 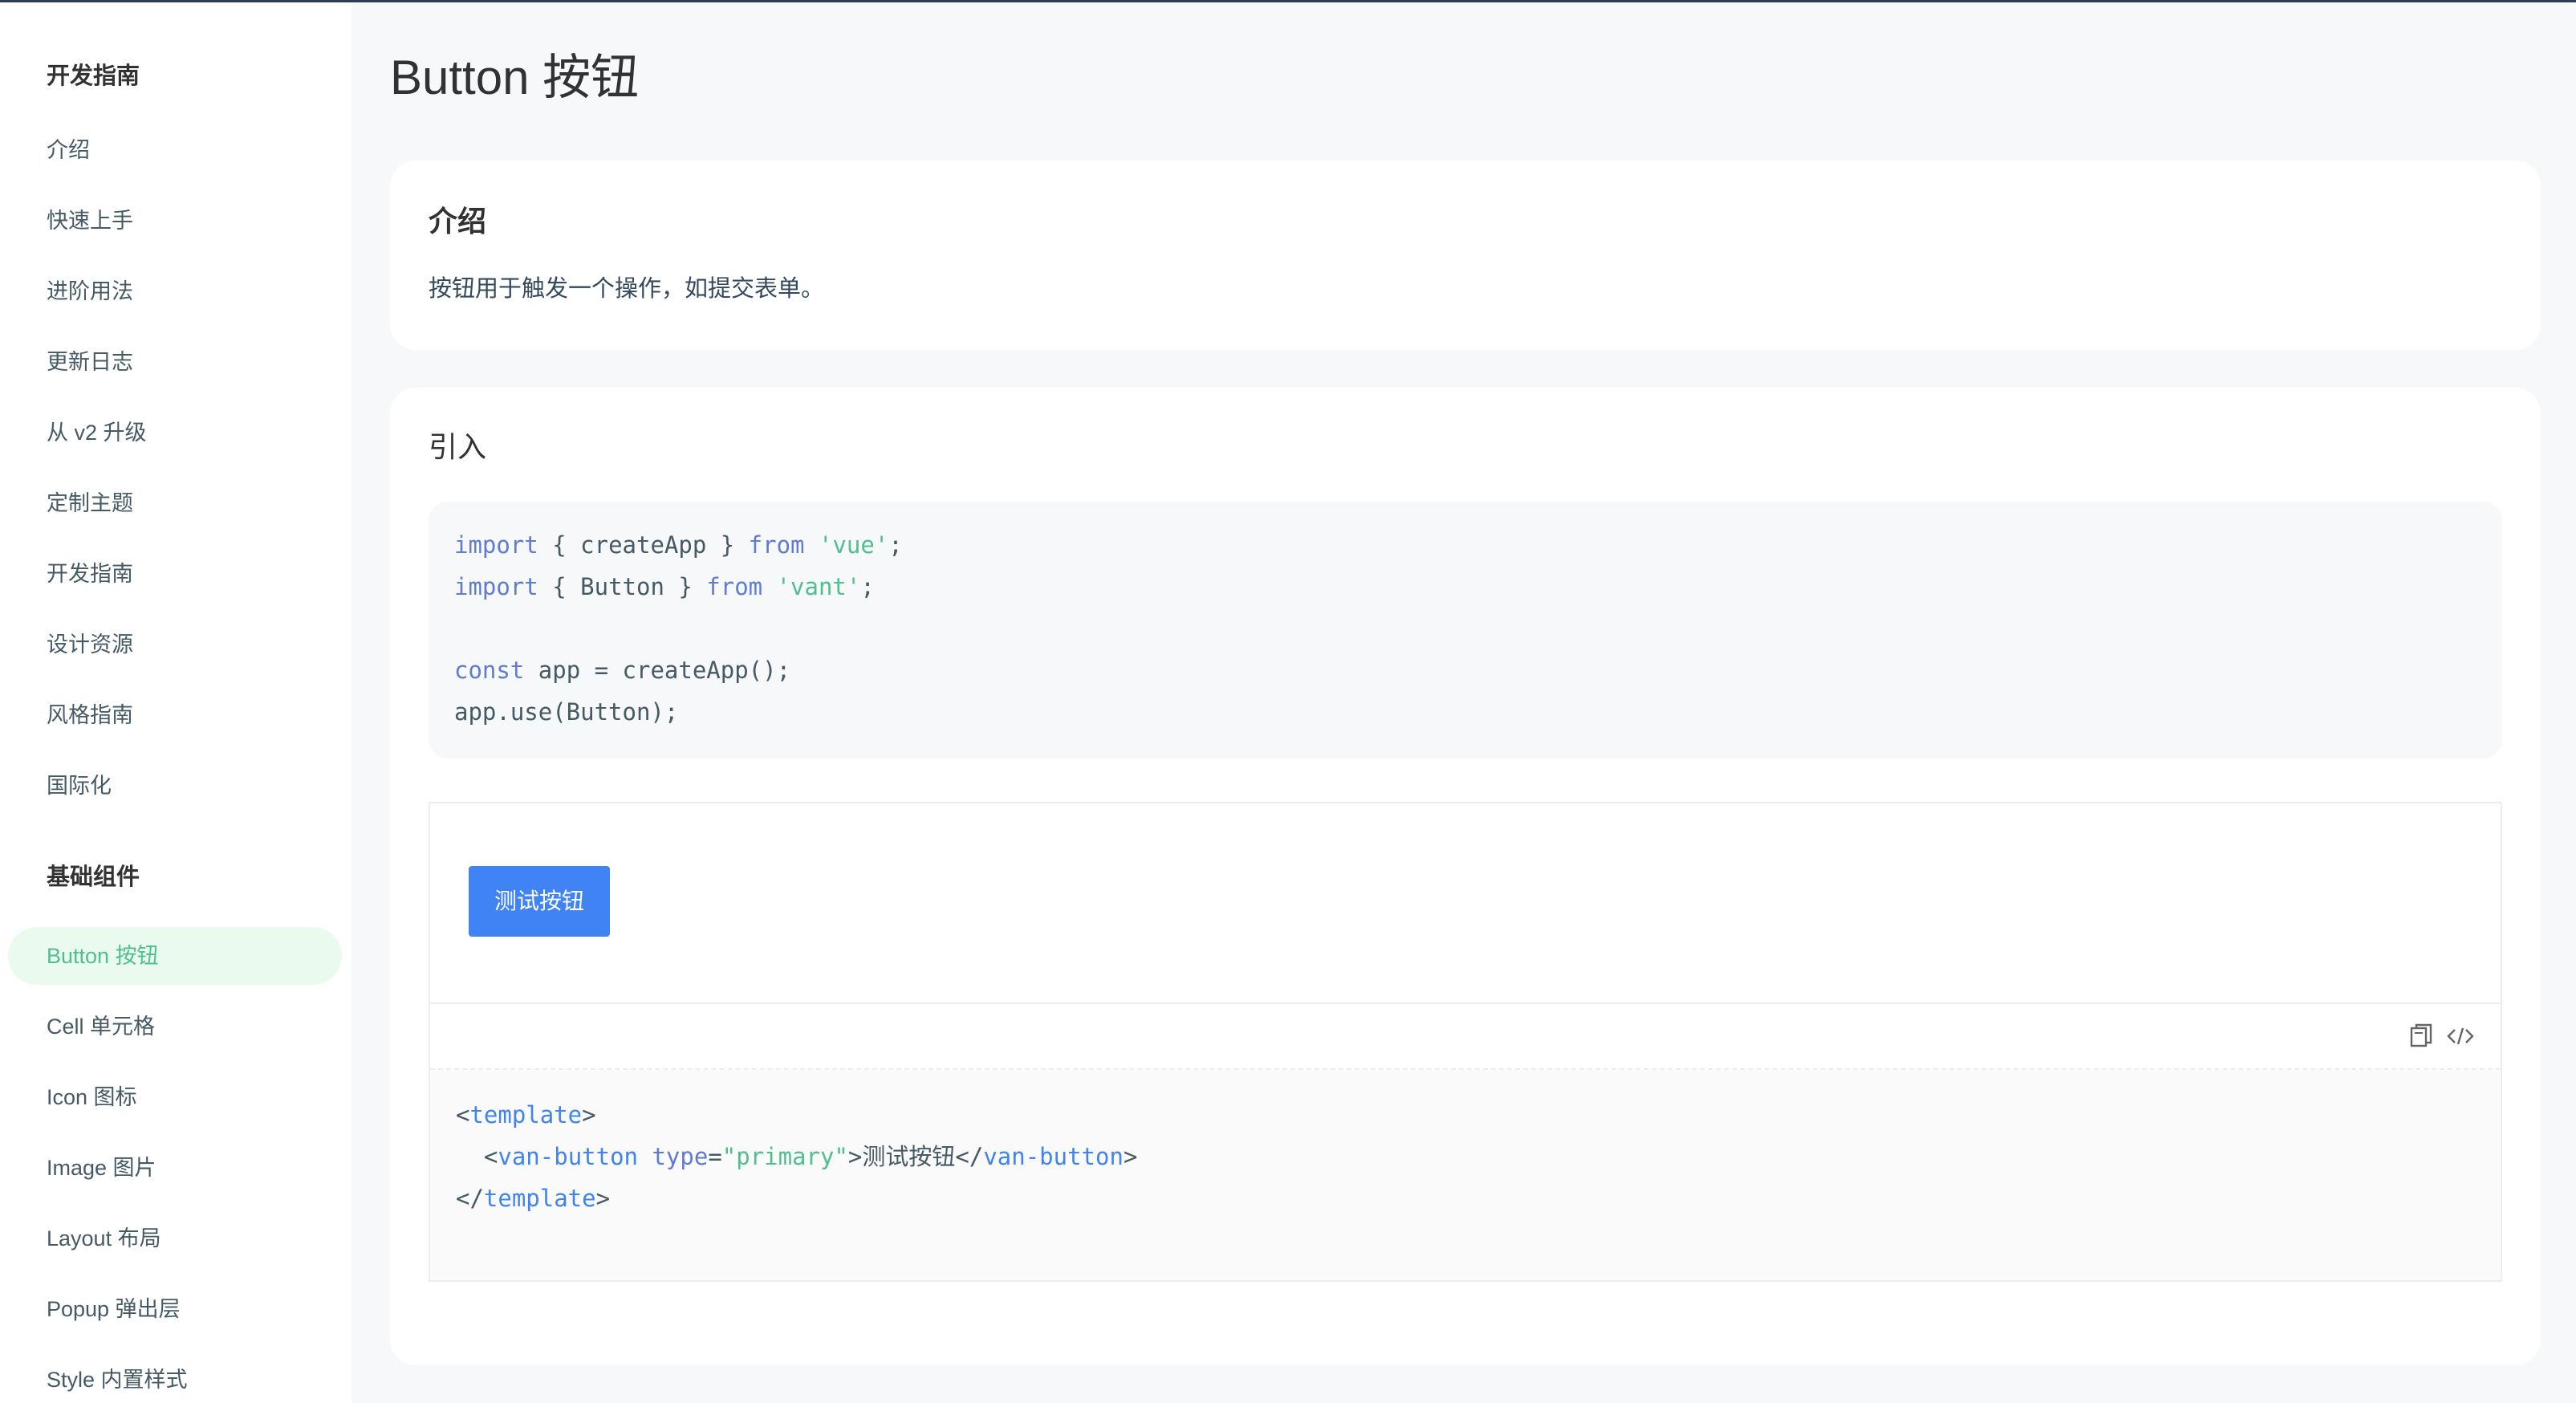 I want to click on code-keyword: const, so click(x=489, y=671).